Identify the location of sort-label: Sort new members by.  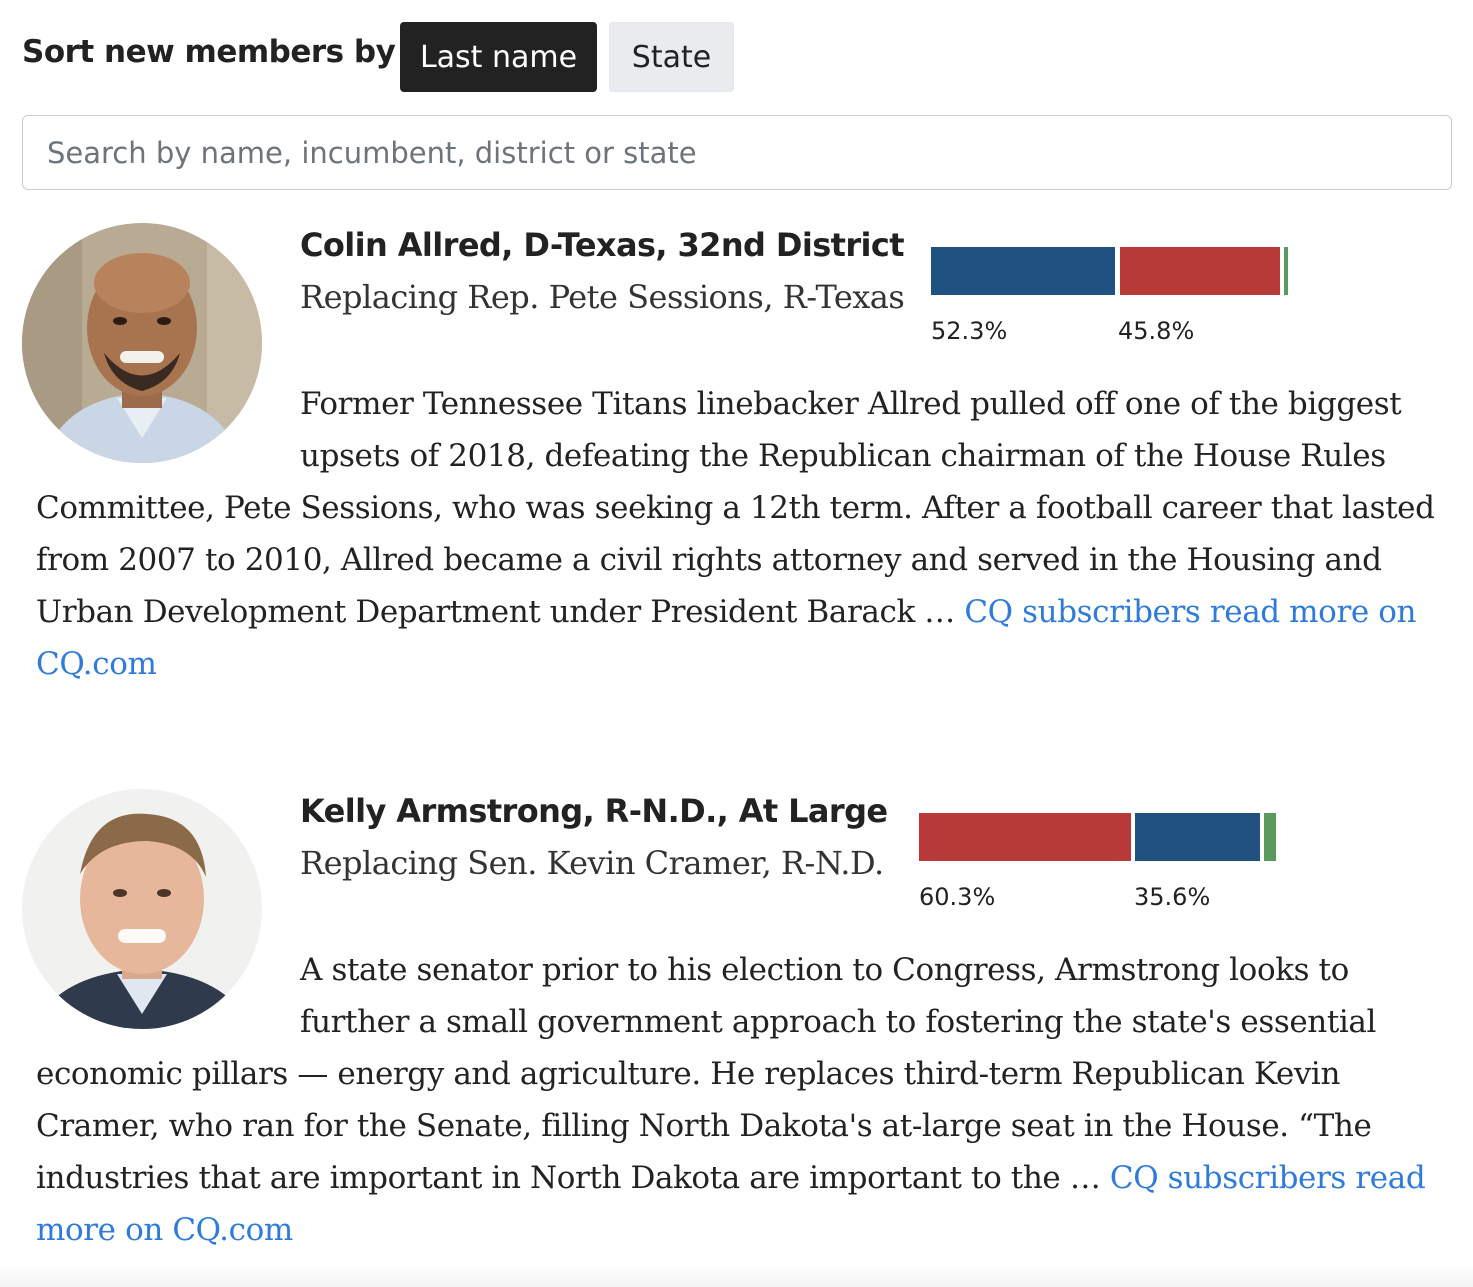
(209, 52).